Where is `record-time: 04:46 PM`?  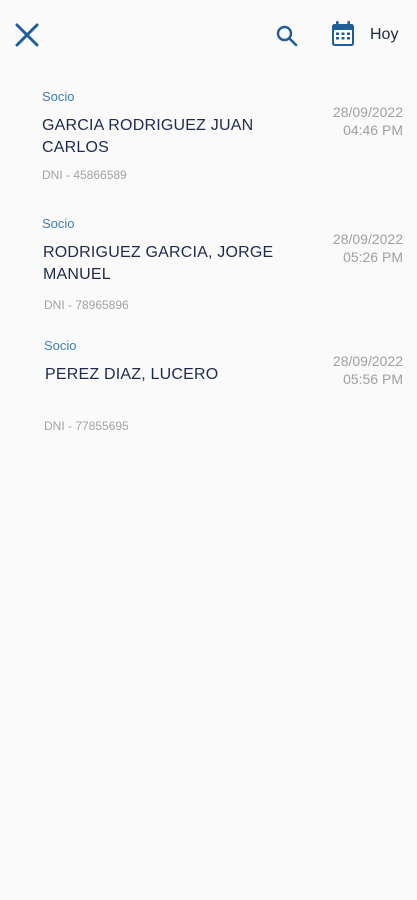
record-time: 04:46 PM is located at coordinates (373, 130).